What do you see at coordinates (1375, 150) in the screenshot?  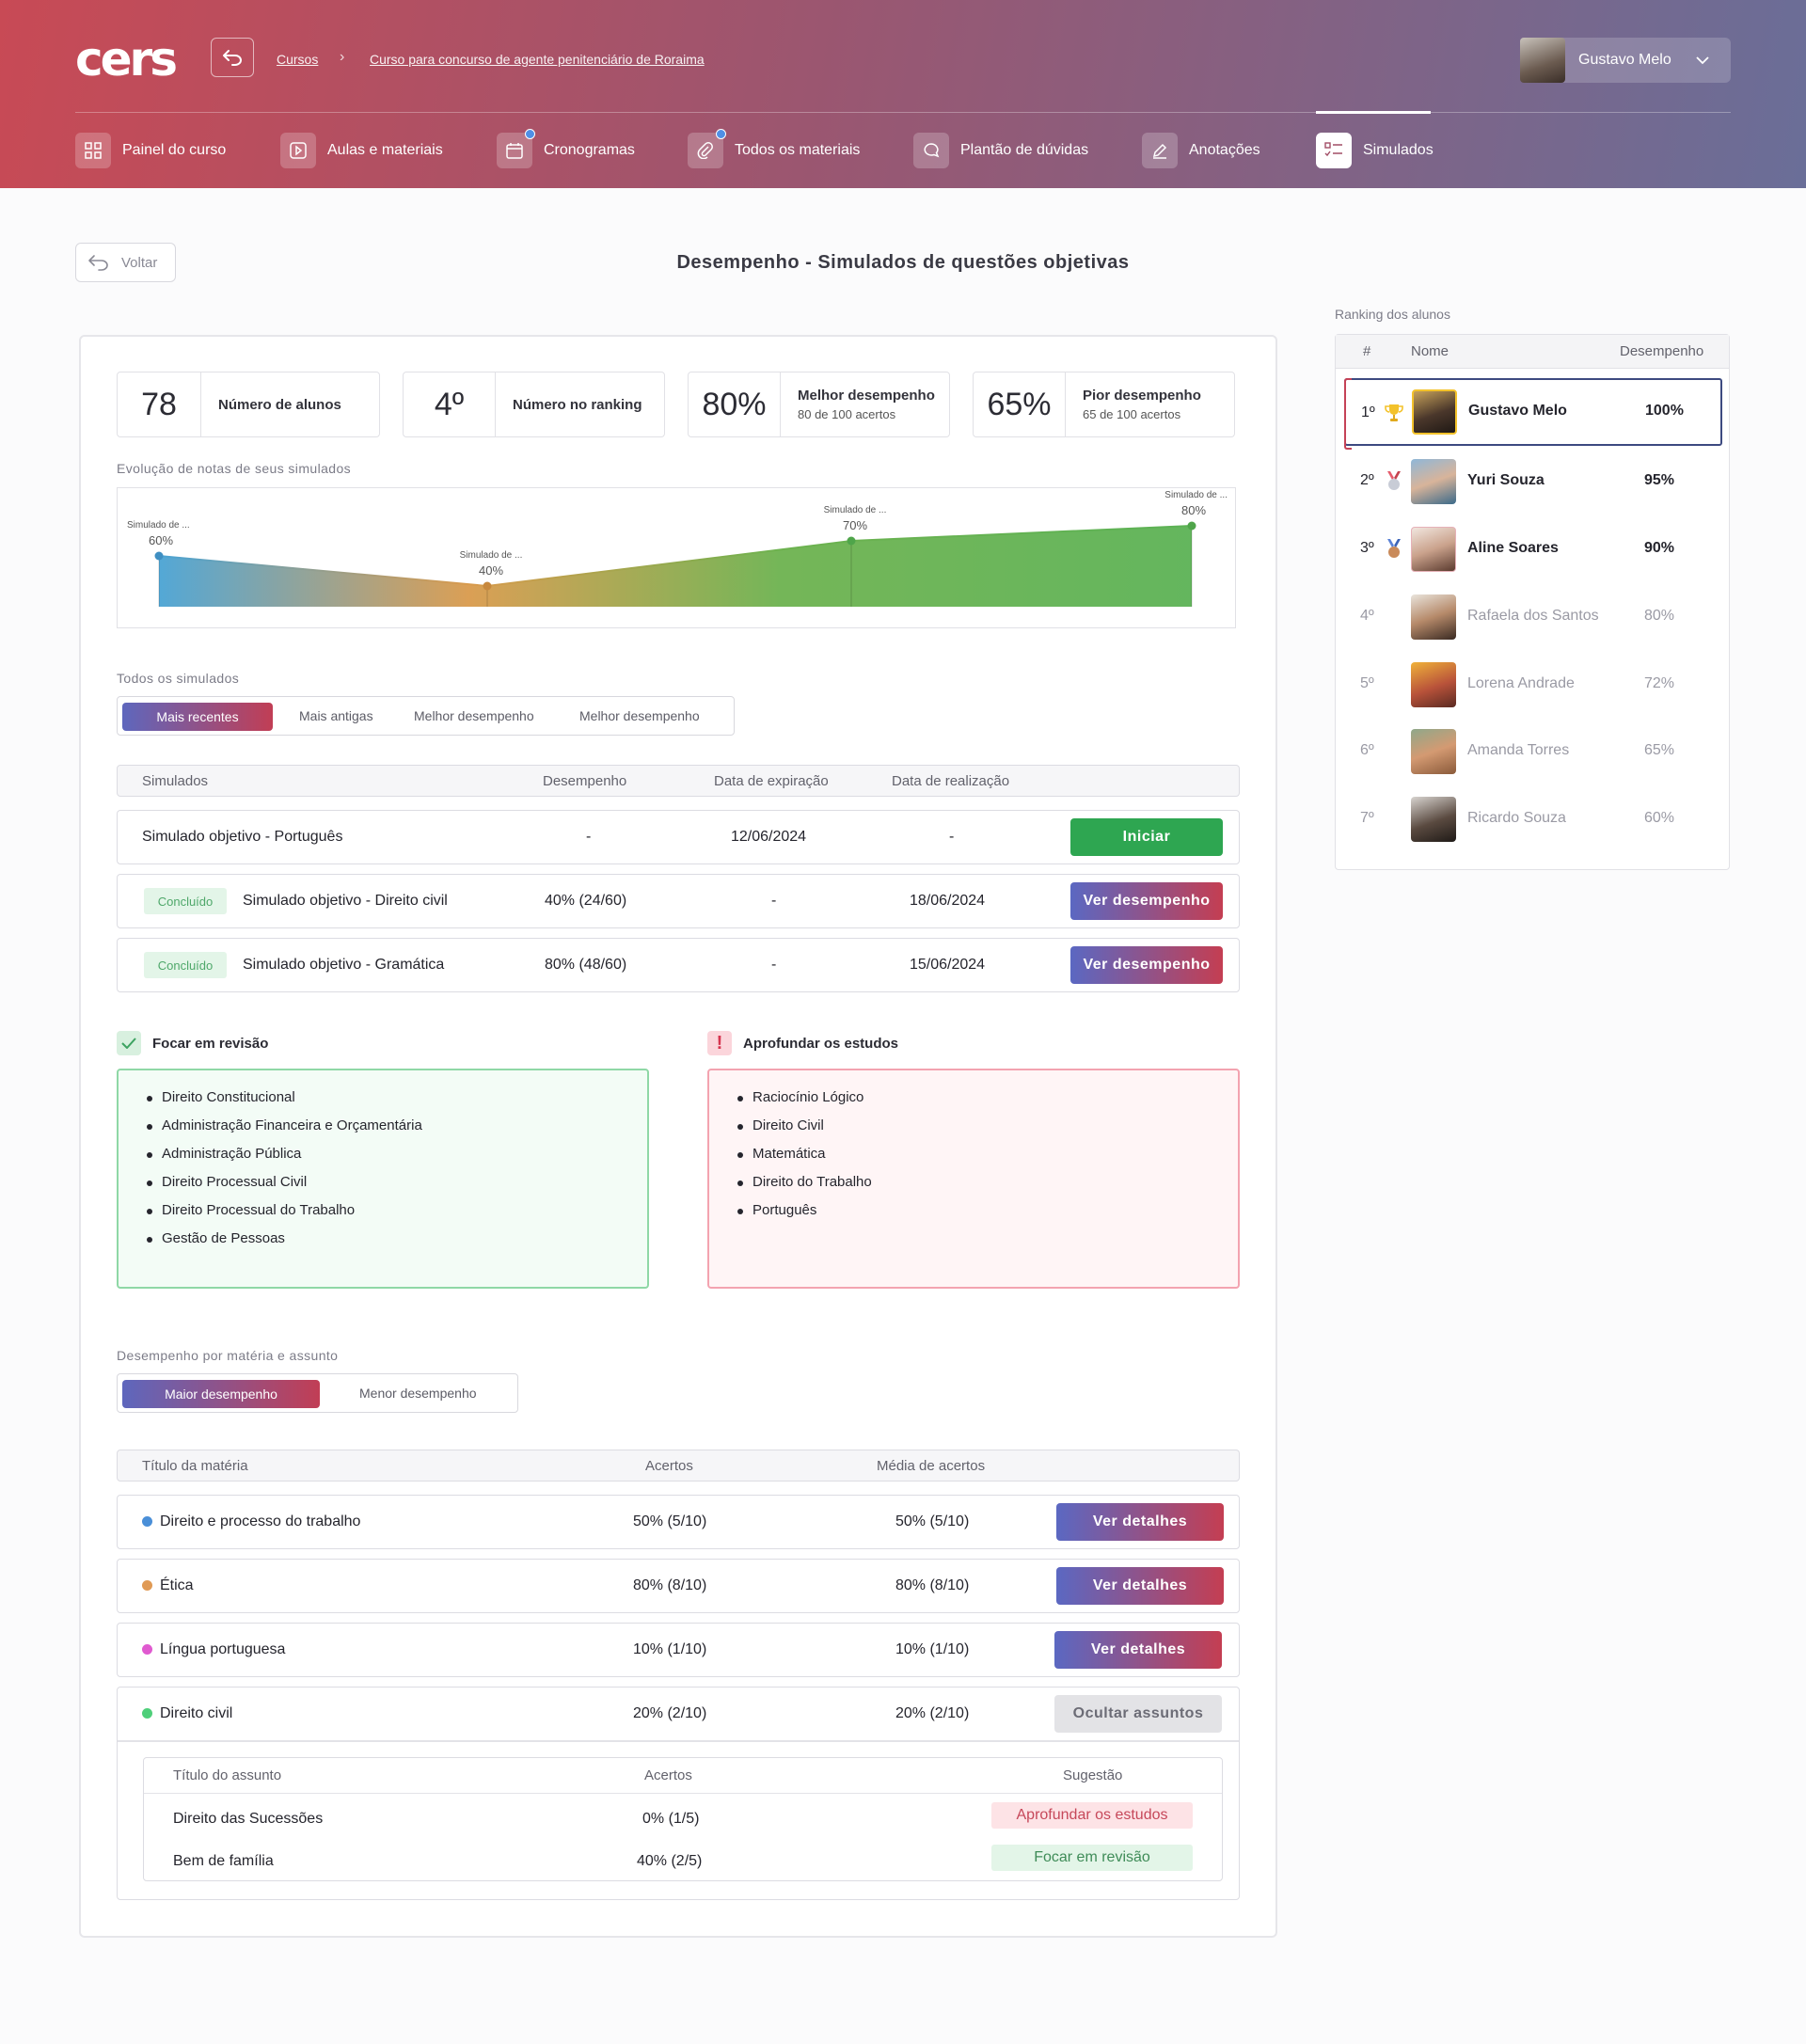 I see `tab-simulados: Simulados` at bounding box center [1375, 150].